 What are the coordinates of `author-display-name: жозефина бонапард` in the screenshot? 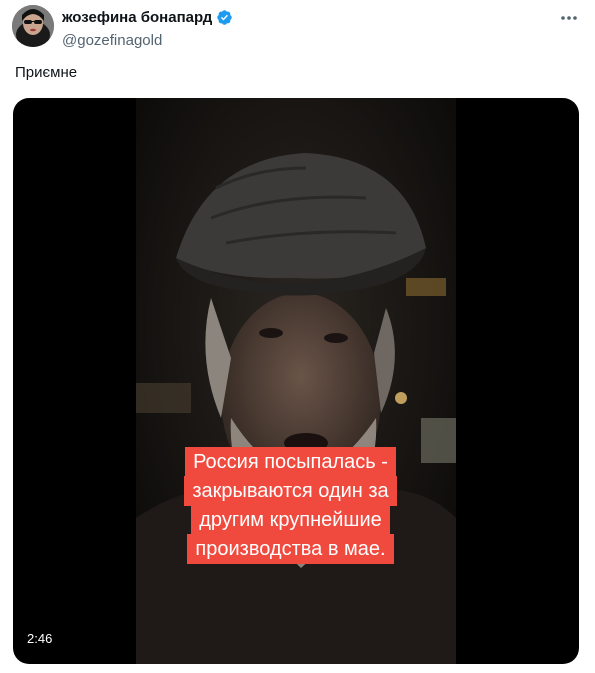 It's located at (137, 17).